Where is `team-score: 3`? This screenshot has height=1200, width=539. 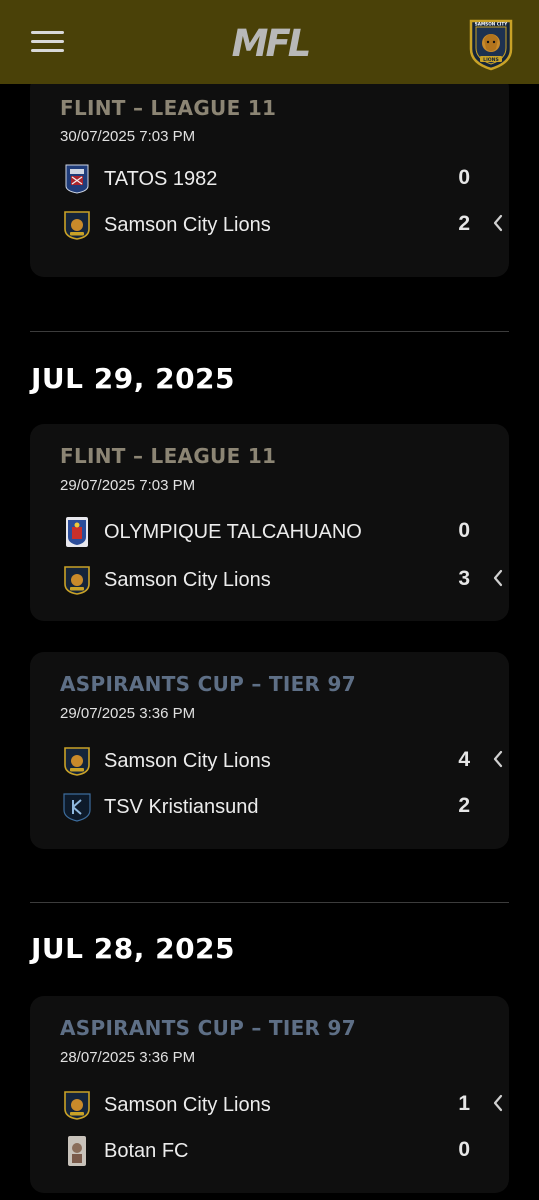
team-score: 3 is located at coordinates (464, 578).